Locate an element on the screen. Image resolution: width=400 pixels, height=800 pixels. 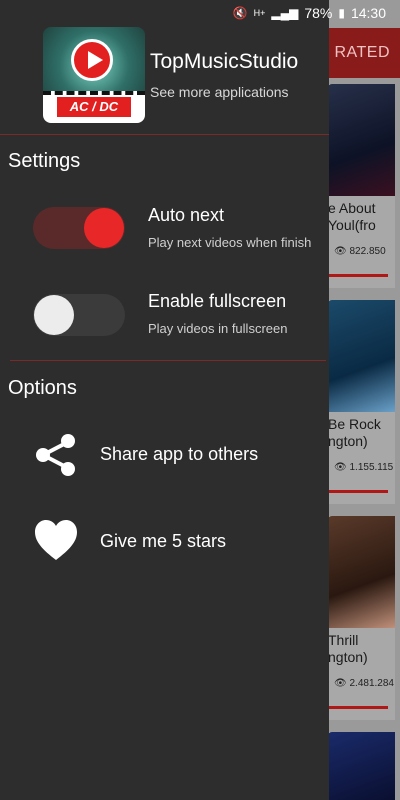
video-card: Be Rock ngton) 👁 1.155.115 is located at coordinates (361, 402).